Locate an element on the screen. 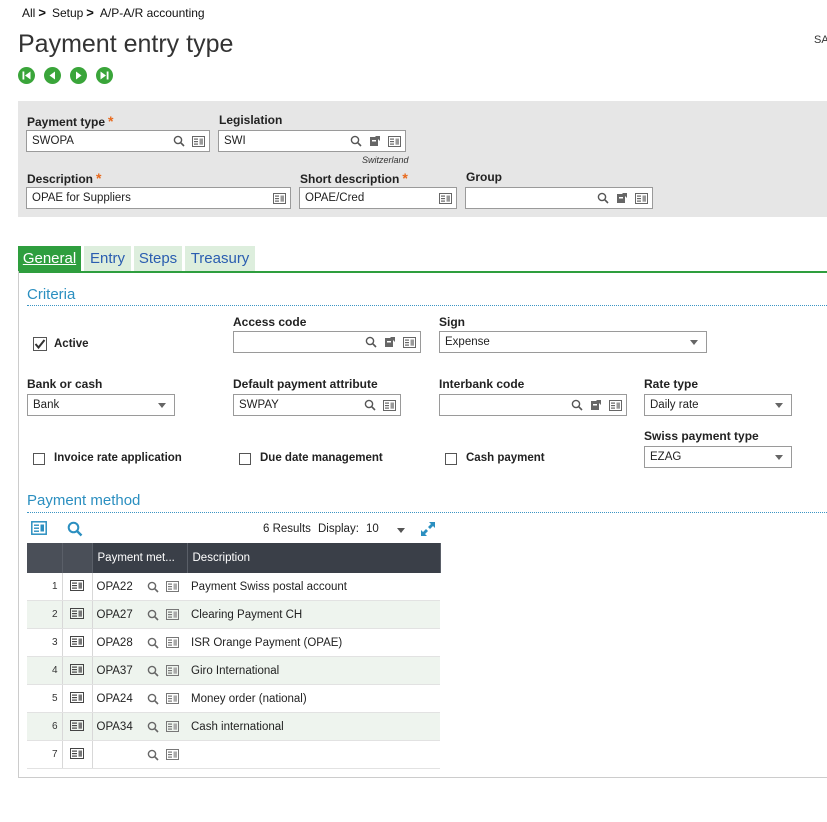  legislation-field: SWI is located at coordinates (312, 141).